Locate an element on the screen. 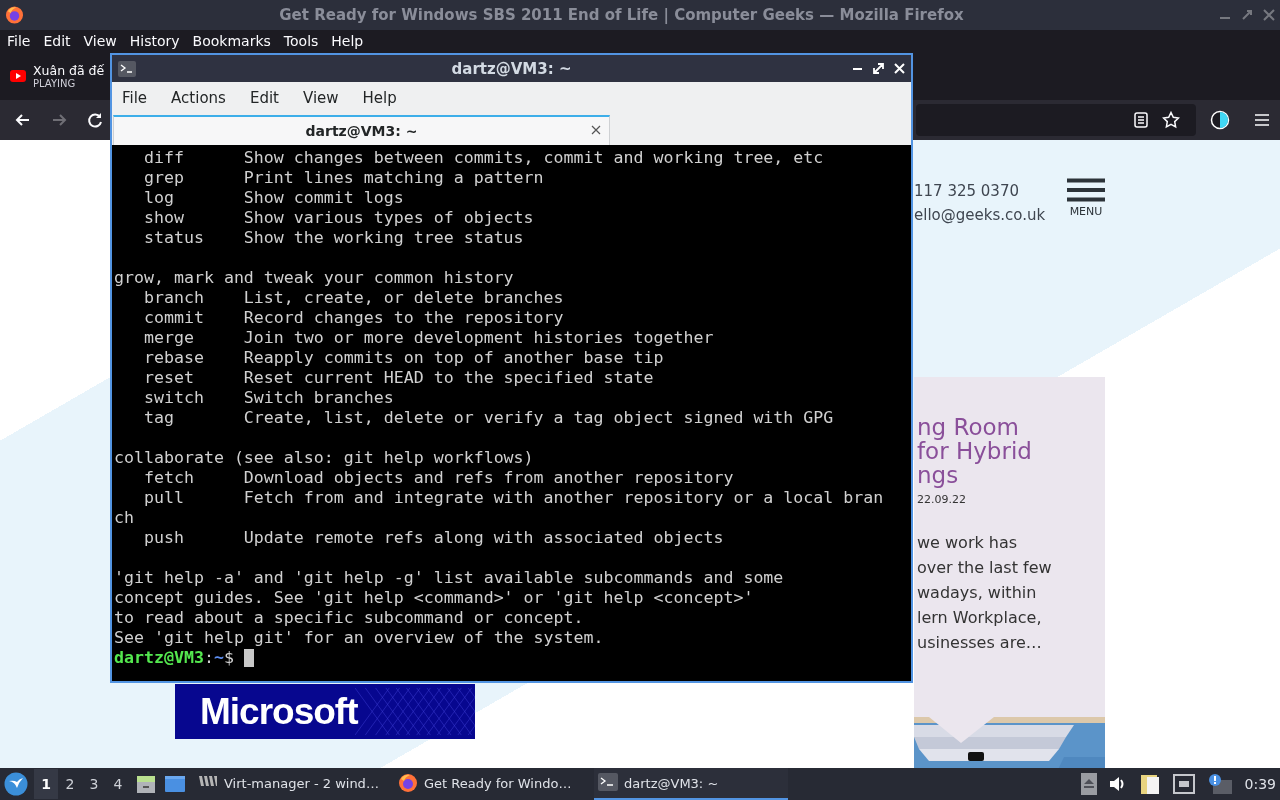  reload-icon is located at coordinates (95, 120).